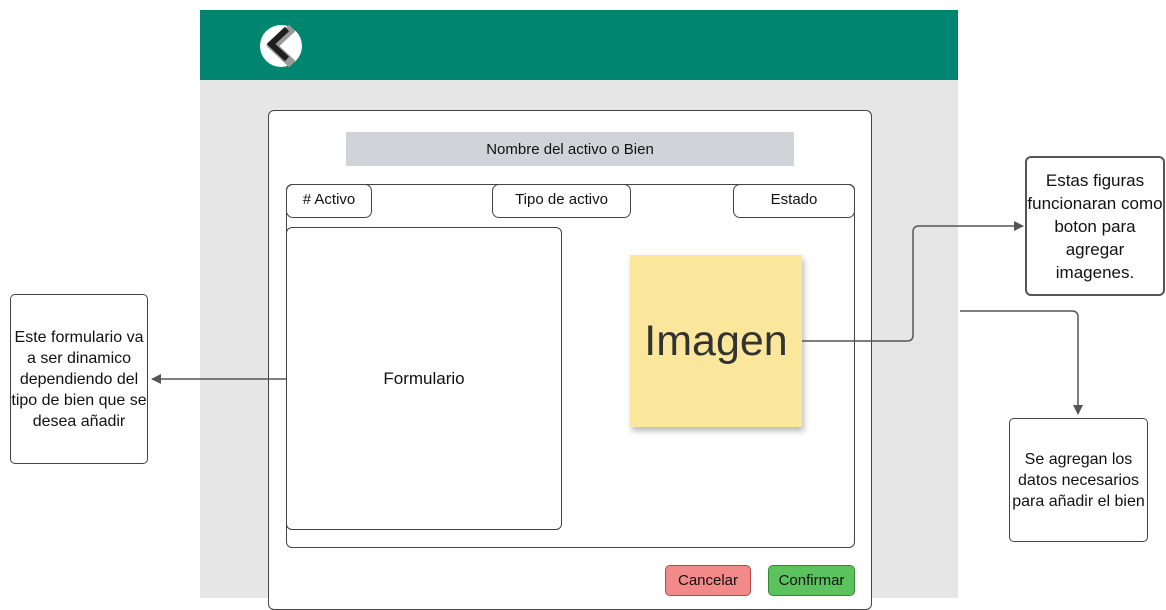 The image size is (1166, 610). Describe the element at coordinates (579, 45) in the screenshot. I see `app-header` at that location.